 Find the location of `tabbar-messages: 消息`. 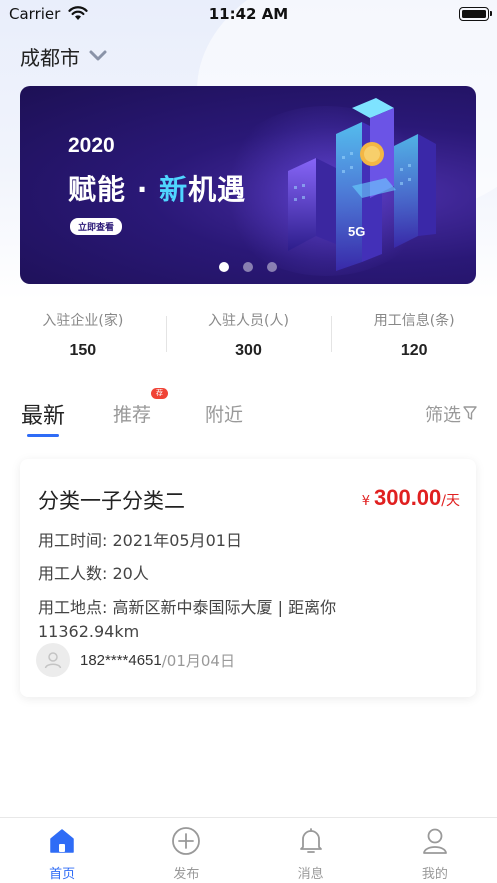

tabbar-messages: 消息 is located at coordinates (311, 850).